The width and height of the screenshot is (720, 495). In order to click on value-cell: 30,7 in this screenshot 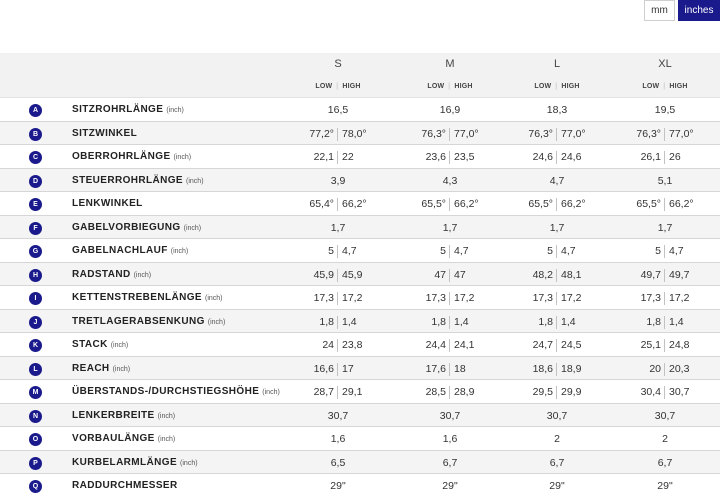, I will do `click(662, 417)`.